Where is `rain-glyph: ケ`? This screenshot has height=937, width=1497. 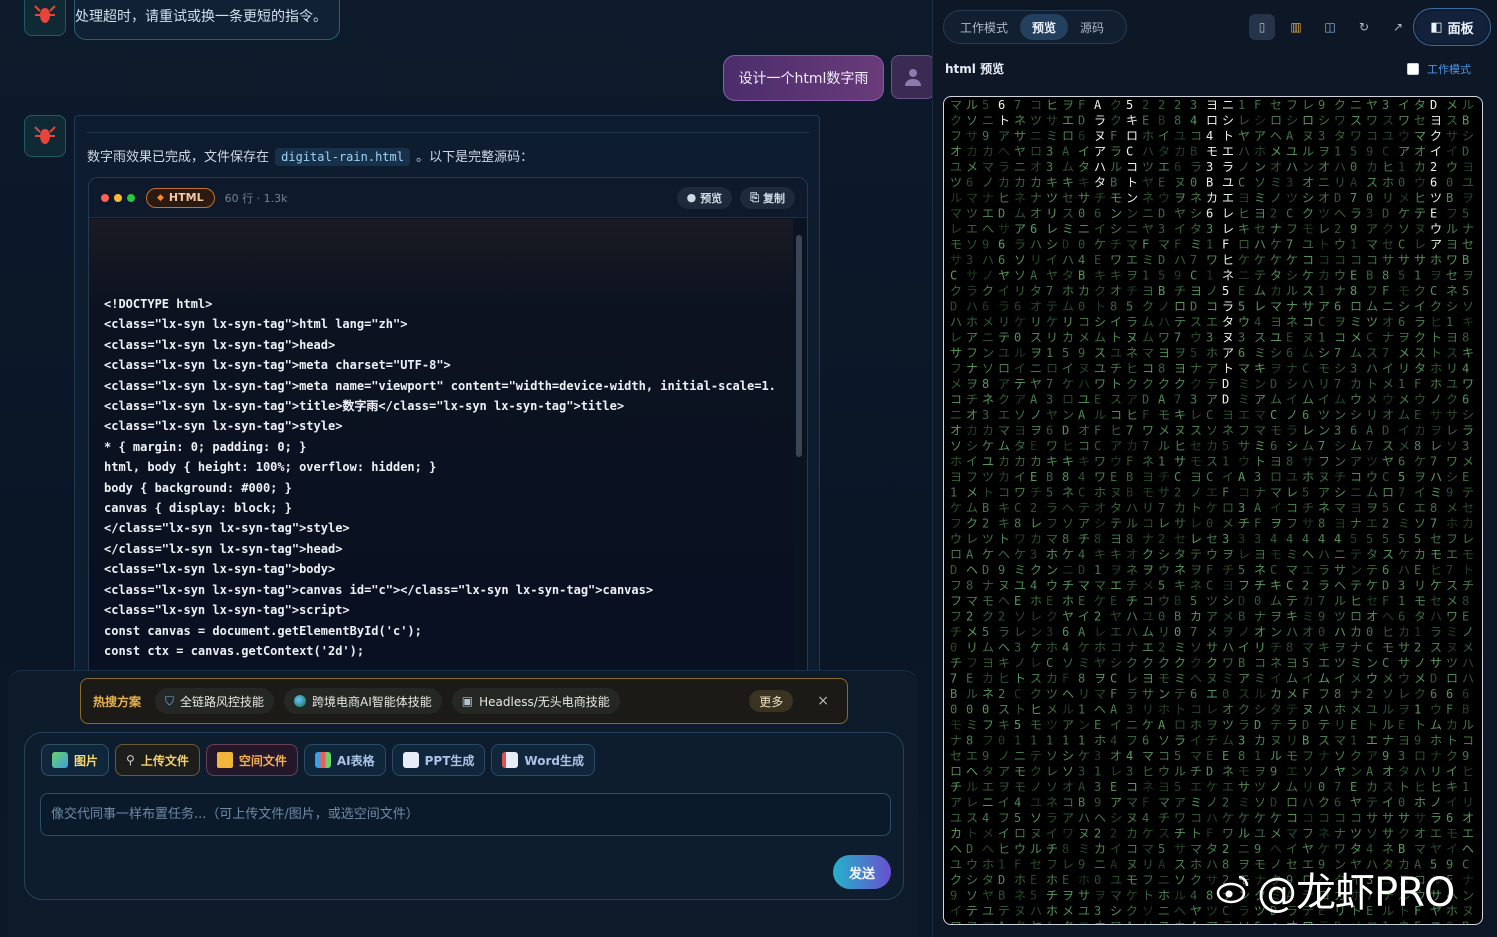
rain-glyph: ケ is located at coordinates (1212, 508).